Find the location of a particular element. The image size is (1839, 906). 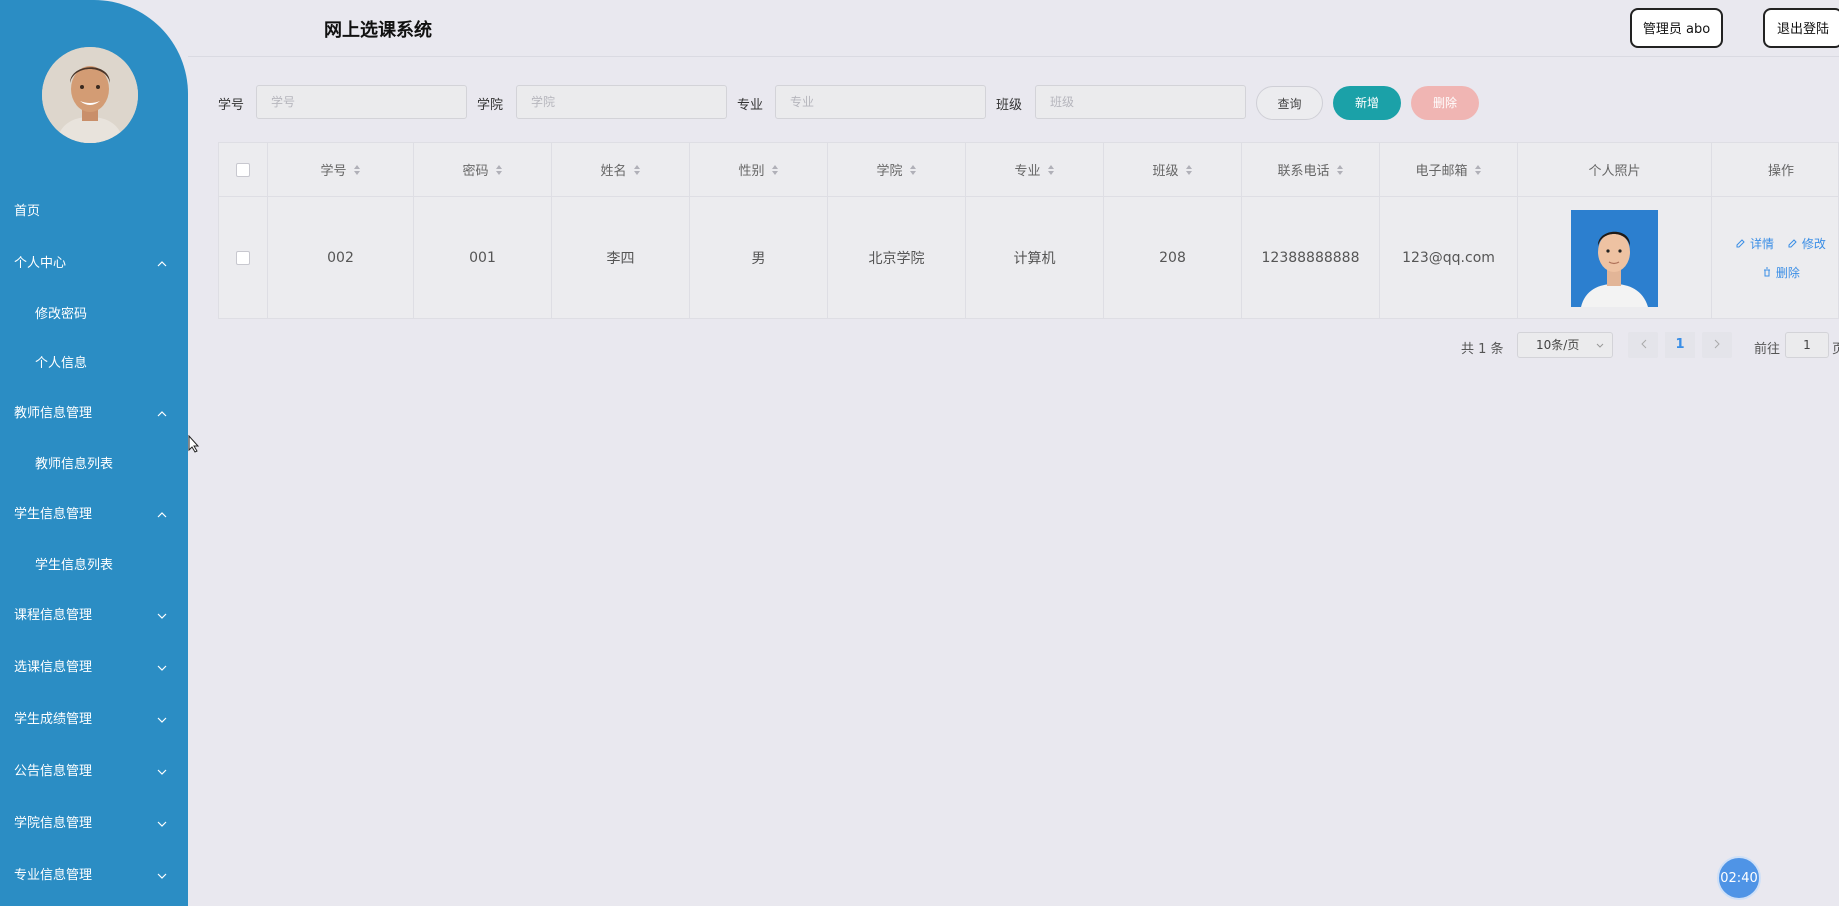

sidebar-item-notice-management: 公告信息管理 is located at coordinates (94, 772).